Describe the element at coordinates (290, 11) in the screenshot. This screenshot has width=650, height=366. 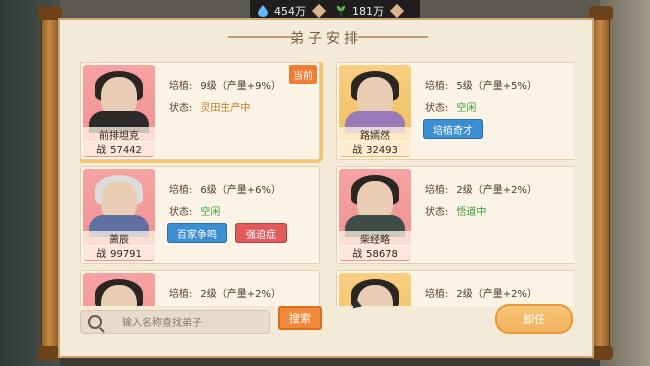
I see `resource-water-value: 454万` at that location.